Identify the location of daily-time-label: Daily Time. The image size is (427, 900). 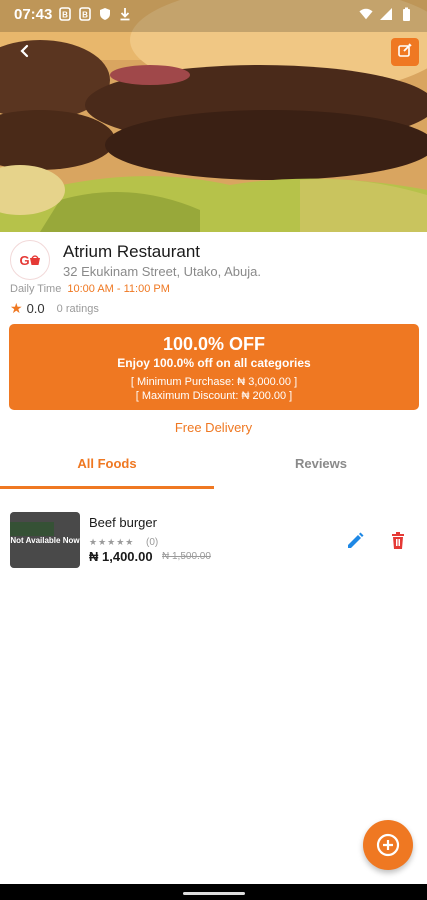
(36, 289).